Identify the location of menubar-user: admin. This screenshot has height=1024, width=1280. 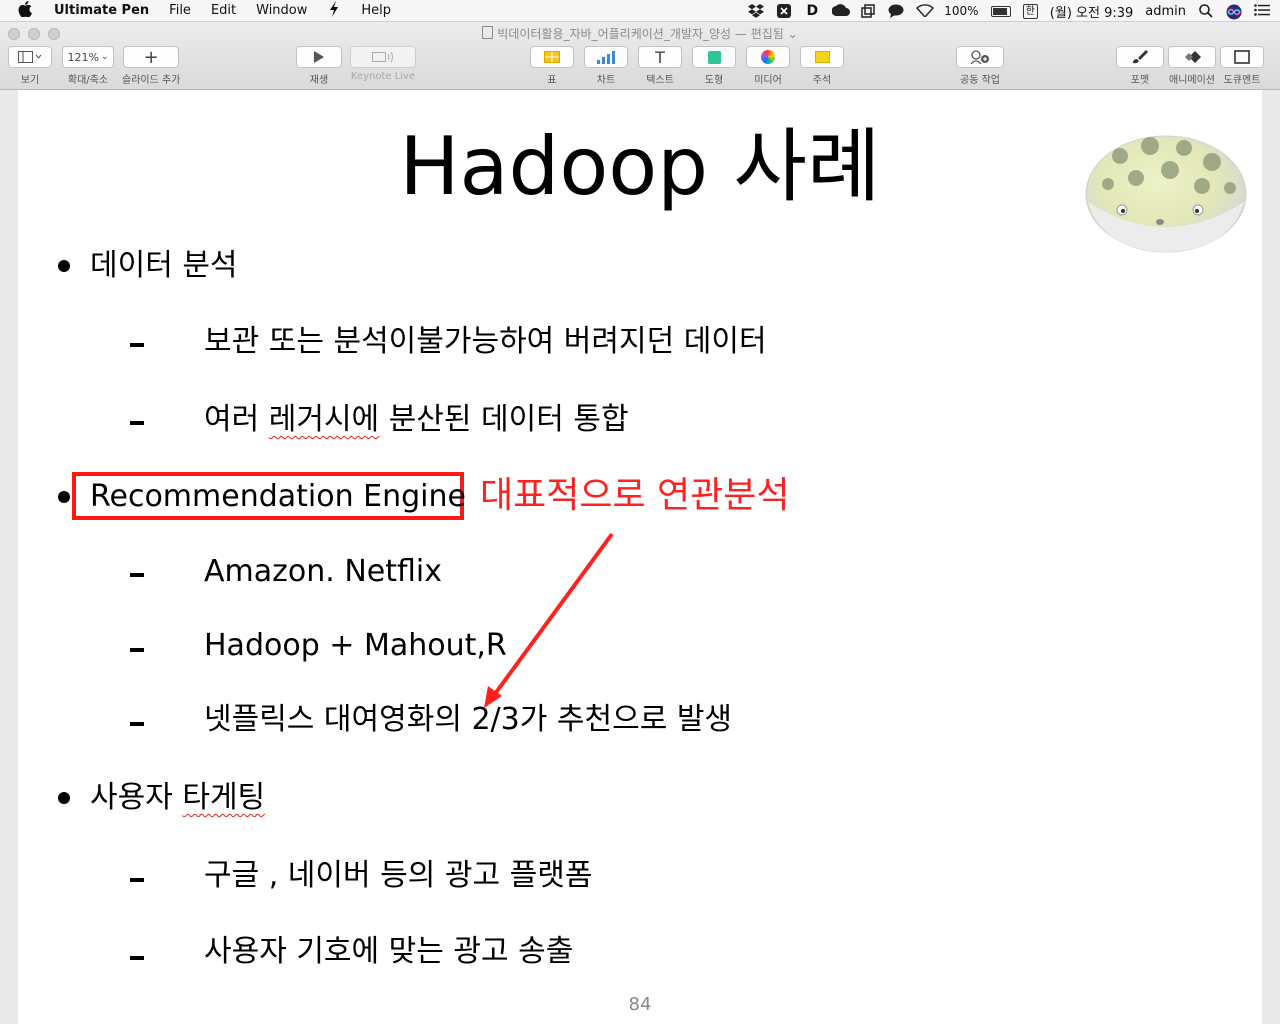
(1165, 11).